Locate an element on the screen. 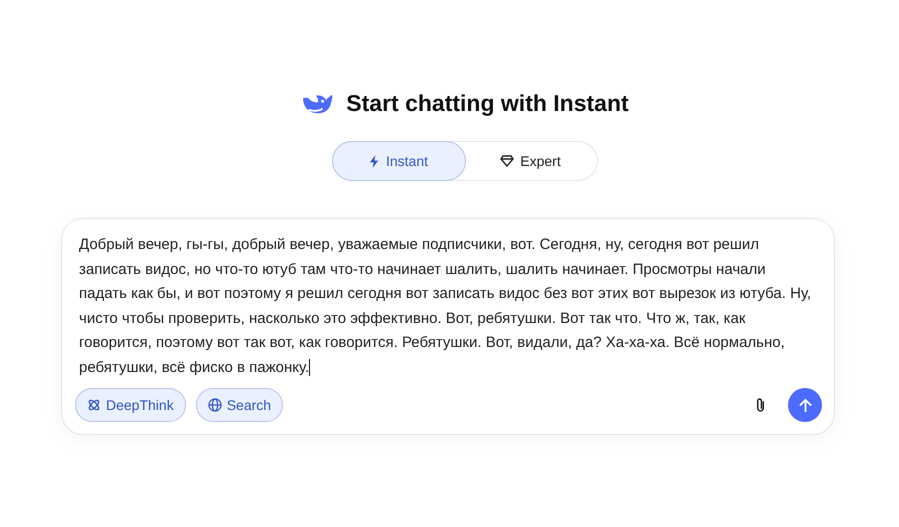  mode-tab: Instant is located at coordinates (399, 161).